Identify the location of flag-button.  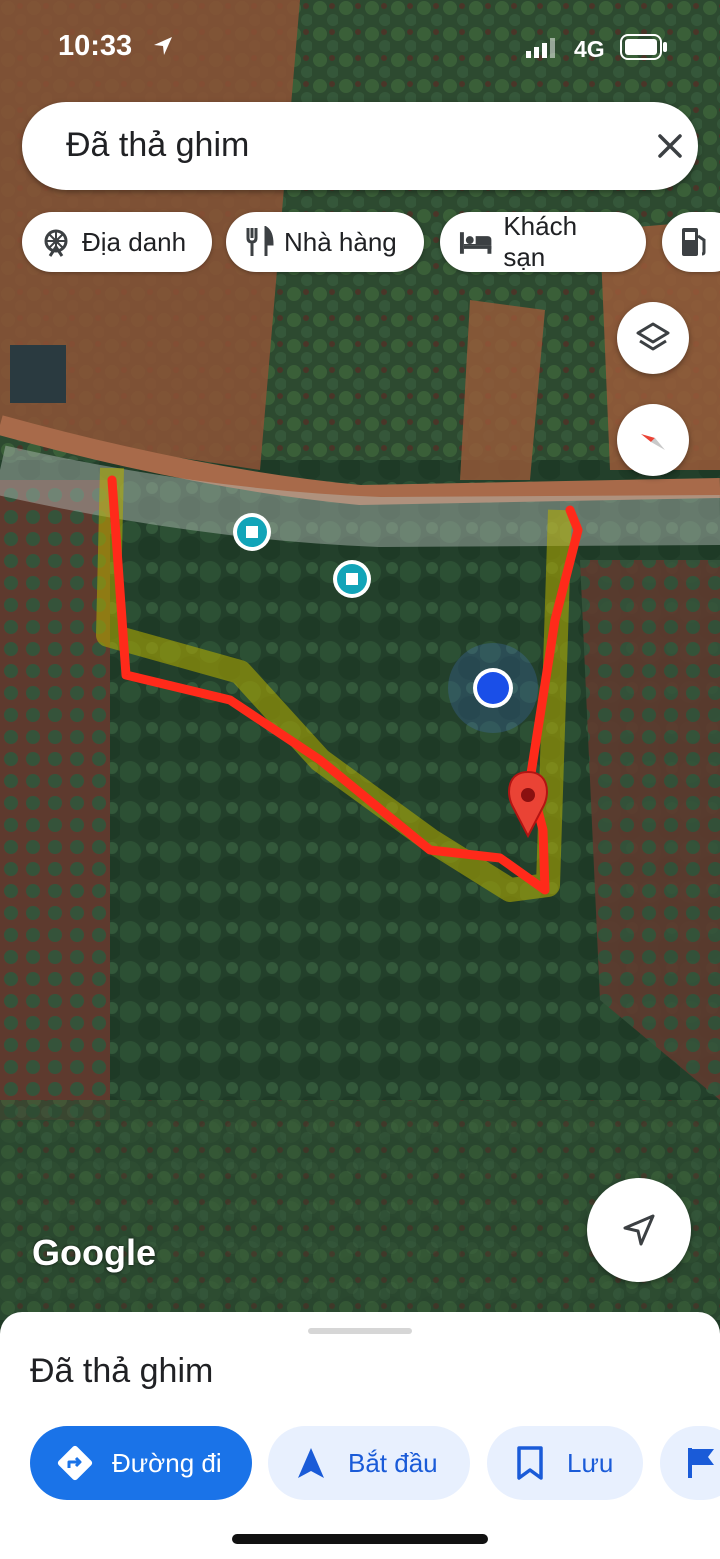
(690, 1463).